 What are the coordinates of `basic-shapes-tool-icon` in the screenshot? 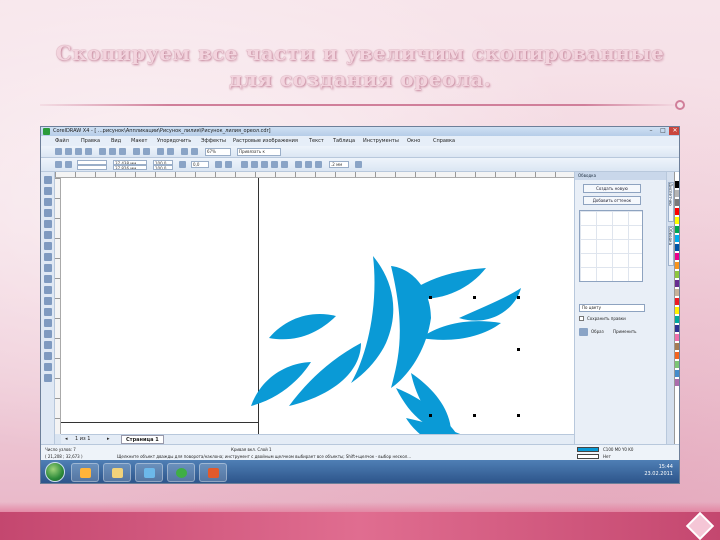 It's located at (48, 279).